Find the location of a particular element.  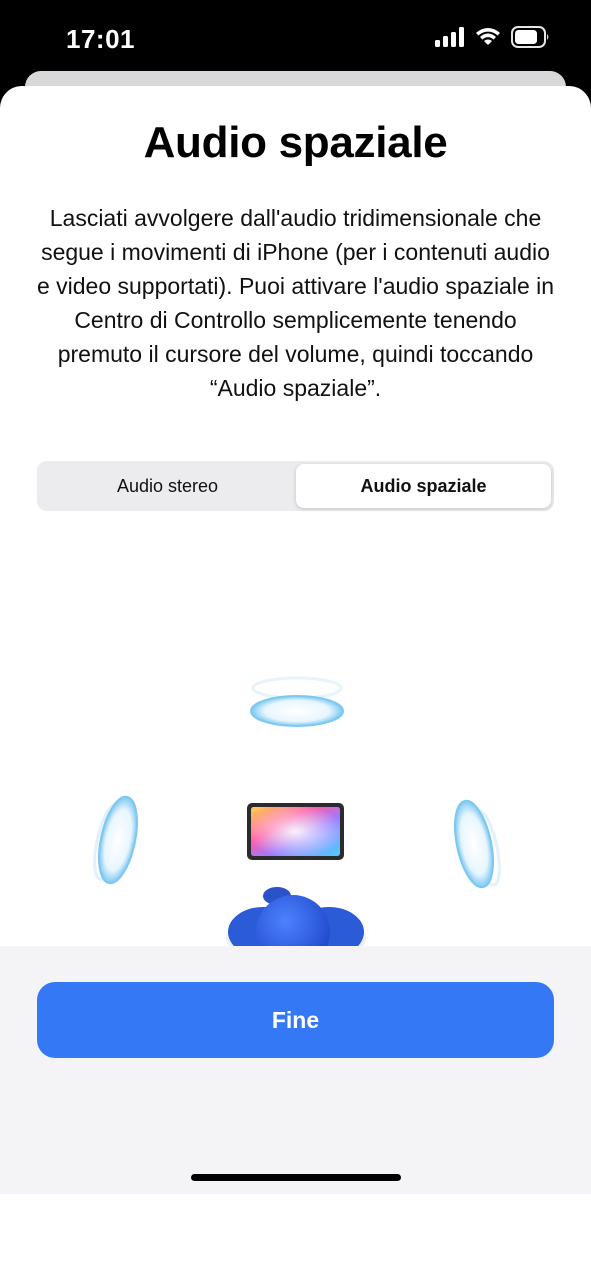

ipad-screen is located at coordinates (295, 831).